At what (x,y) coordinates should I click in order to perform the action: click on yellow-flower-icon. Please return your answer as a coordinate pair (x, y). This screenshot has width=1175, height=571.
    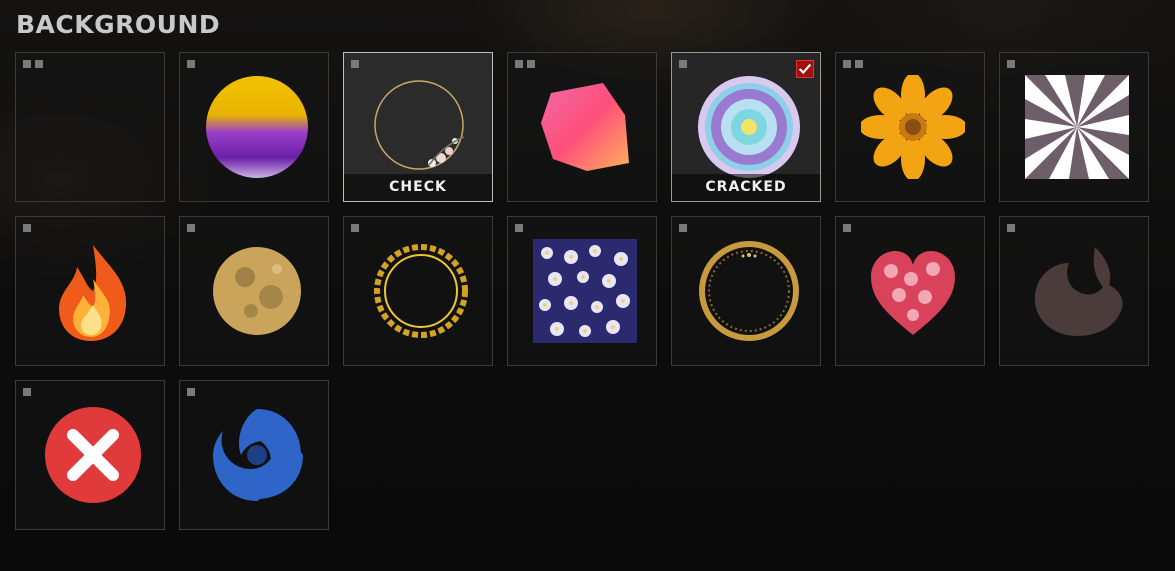
    Looking at the image, I should click on (913, 127).